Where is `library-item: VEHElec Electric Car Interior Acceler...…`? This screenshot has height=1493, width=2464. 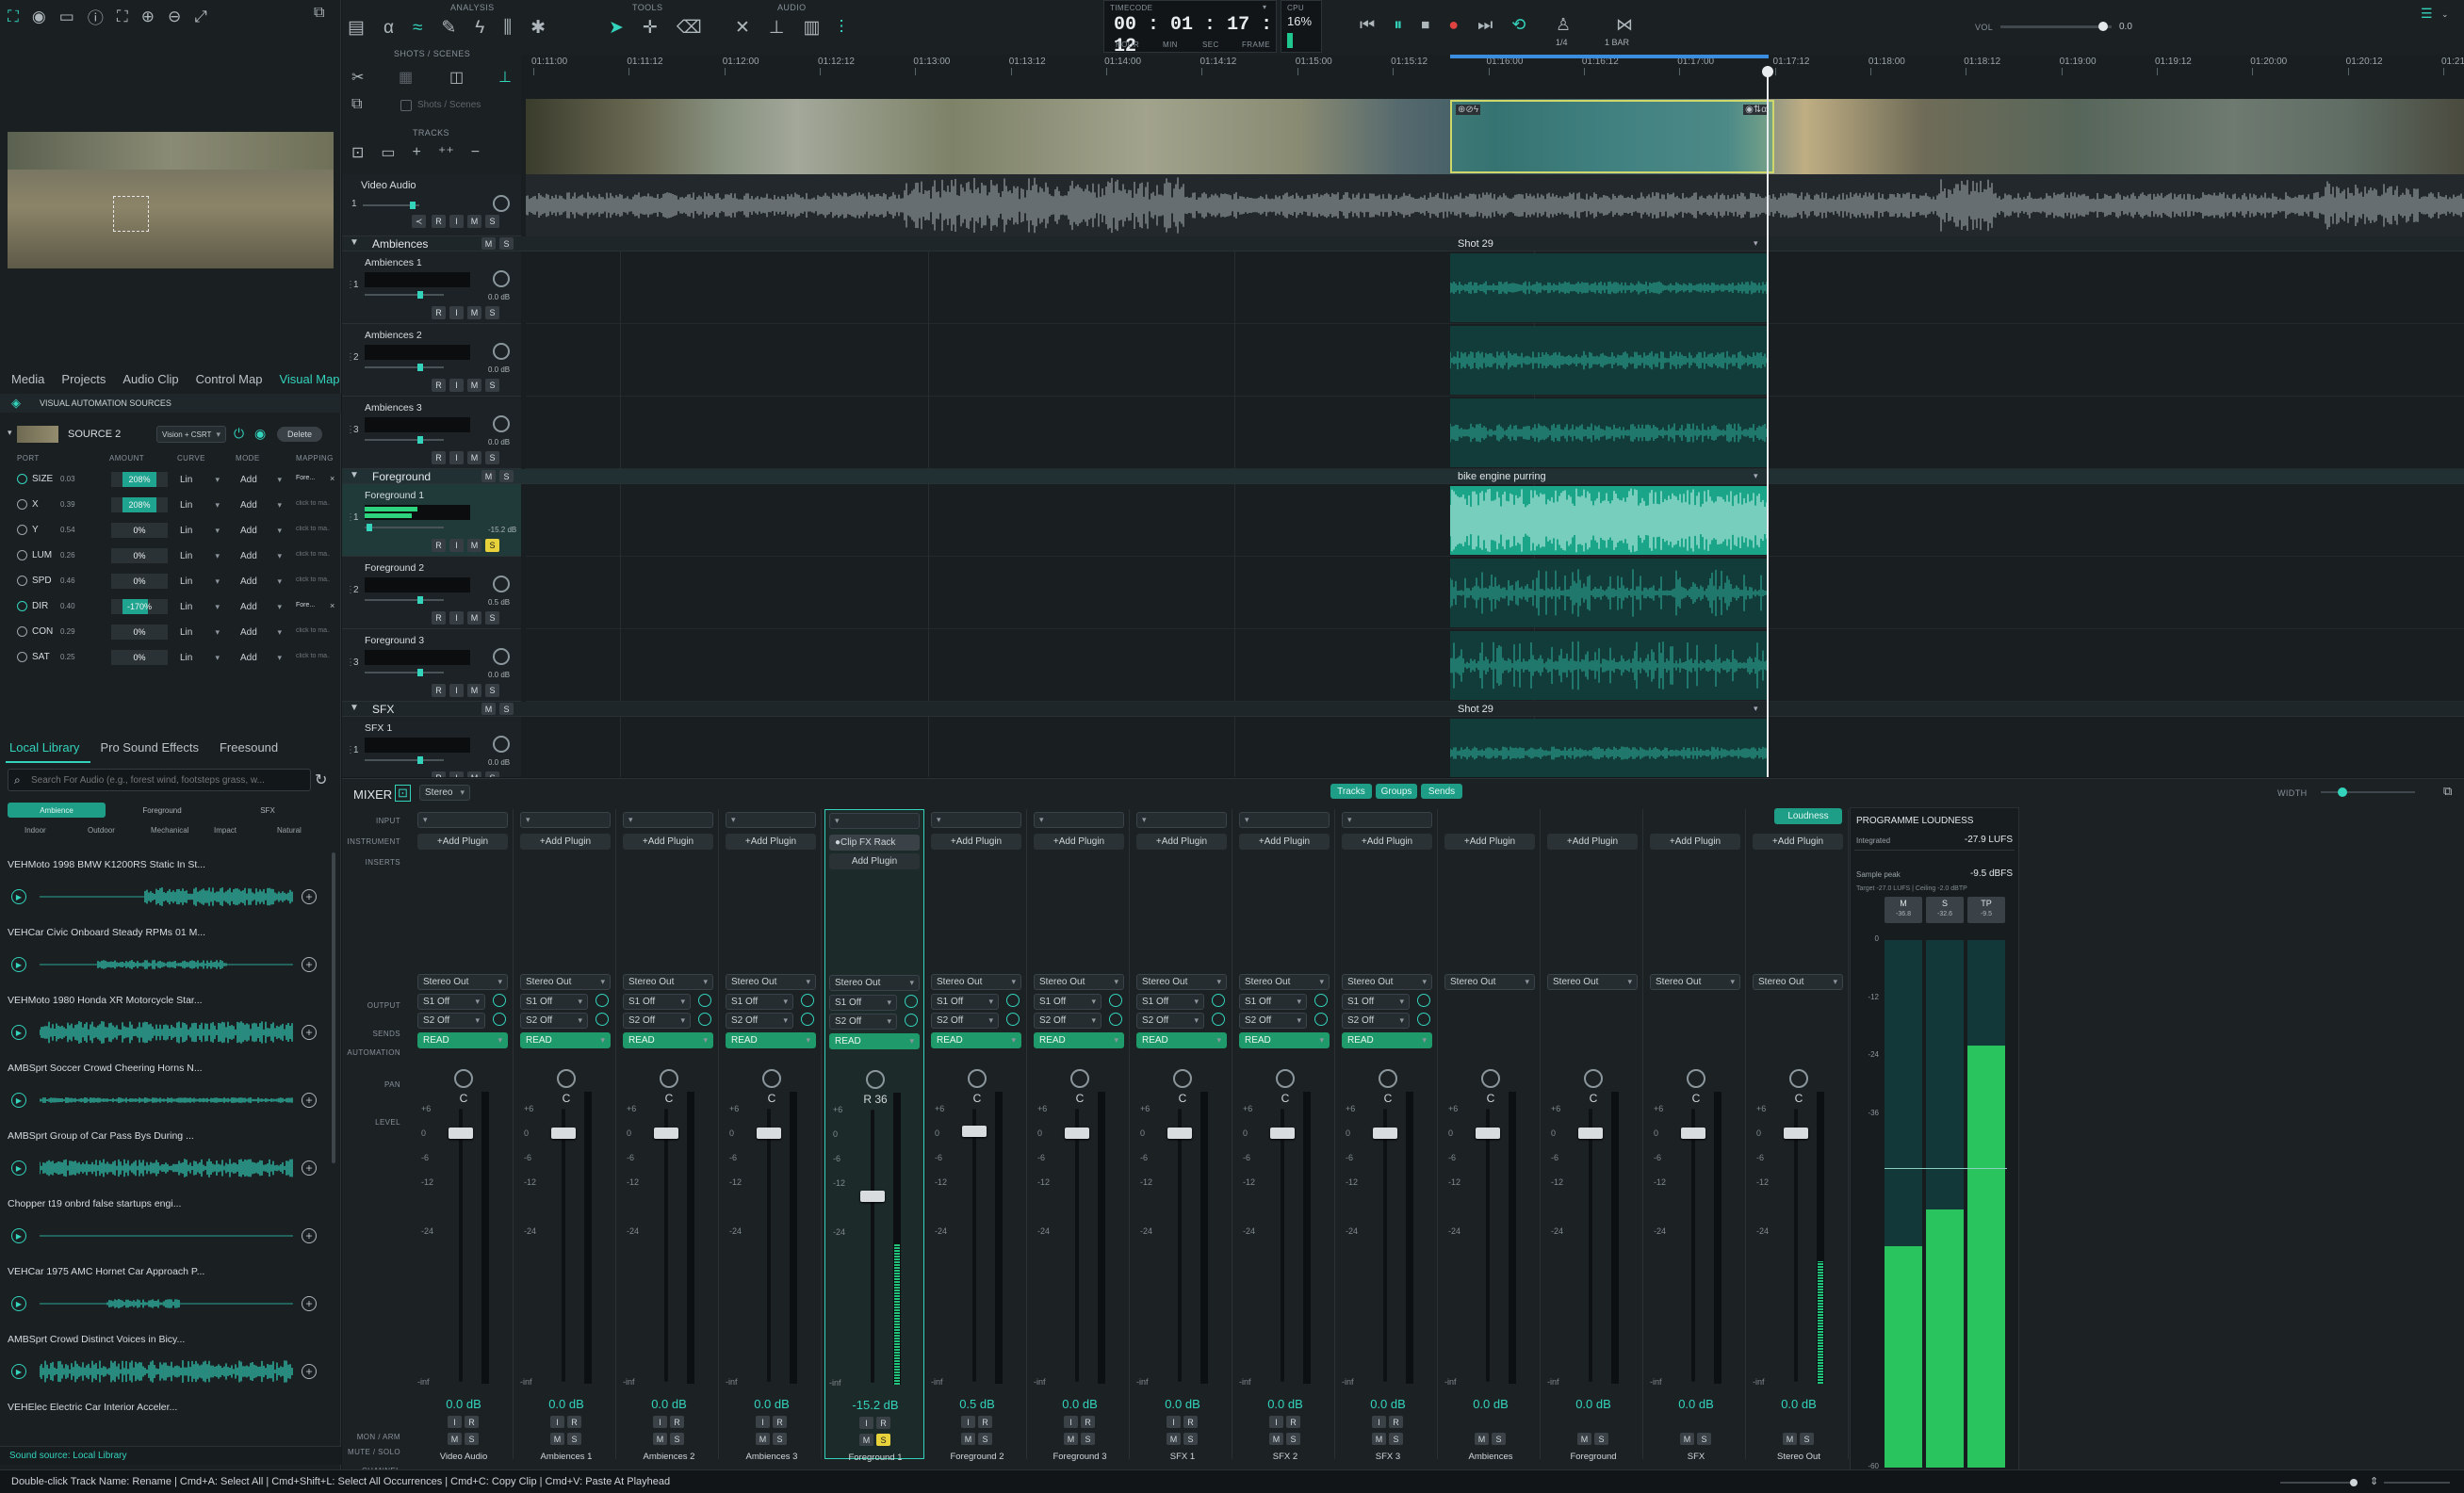
library-item: VEHElec Electric Car Interior Acceler...… is located at coordinates (170, 1413).